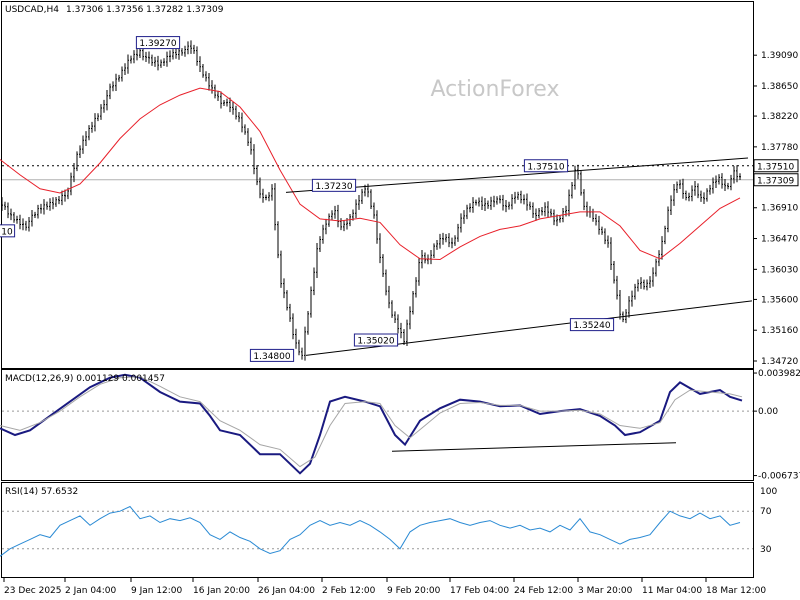 Image resolution: width=800 pixels, height=600 pixels. What do you see at coordinates (779, 362) in the screenshot?
I see `price-axis-label: 1.34720` at bounding box center [779, 362].